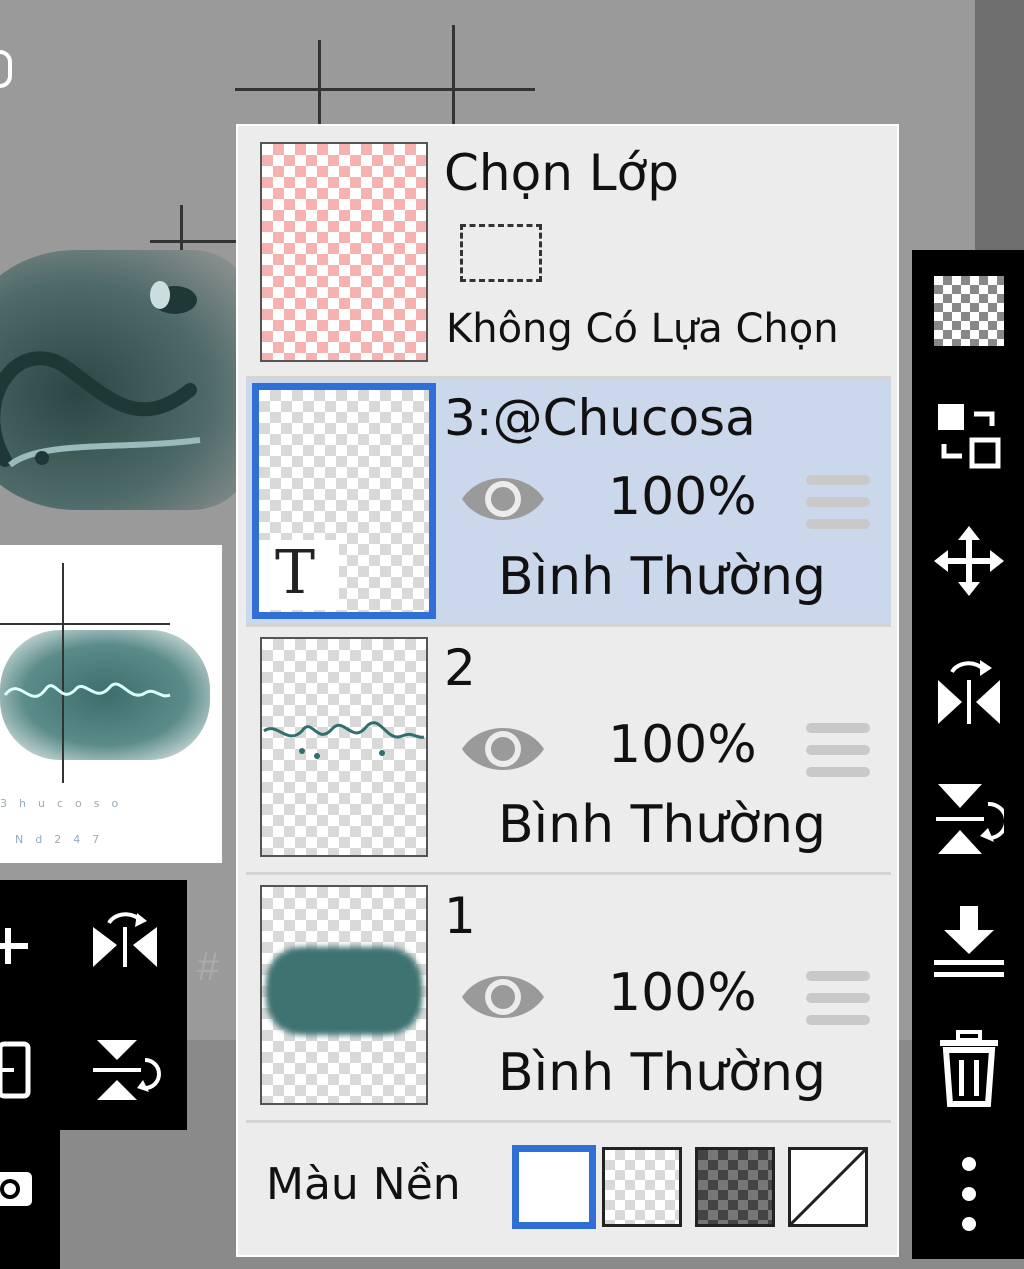 Image resolution: width=1024 pixels, height=1269 pixels. I want to click on layer-name: 3:@Chucosa, so click(600, 418).